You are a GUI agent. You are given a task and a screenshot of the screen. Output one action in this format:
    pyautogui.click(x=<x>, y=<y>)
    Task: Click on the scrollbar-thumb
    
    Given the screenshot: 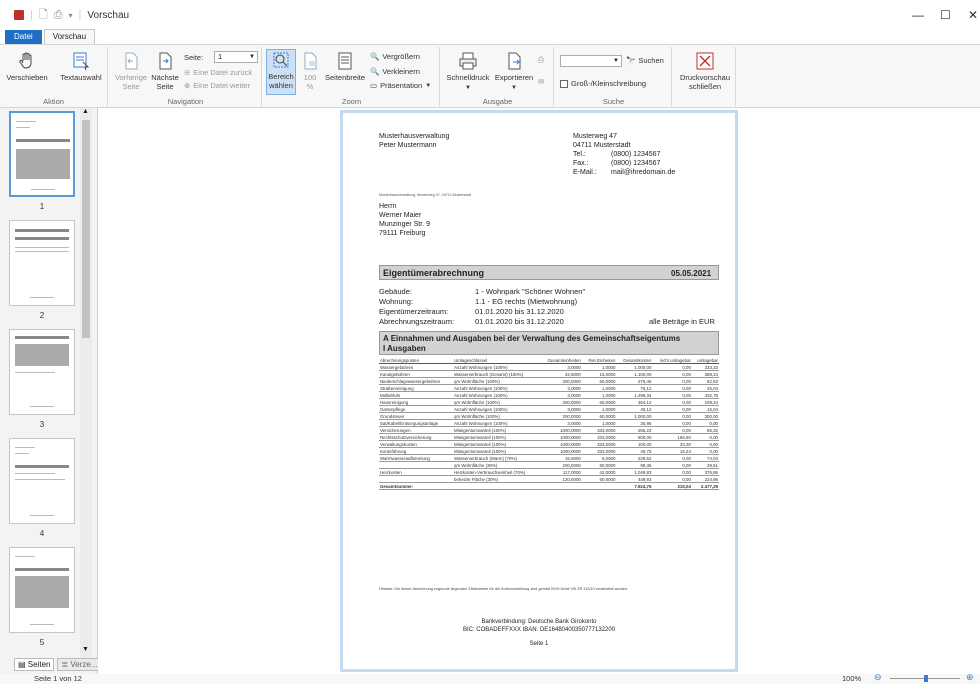 What is the action you would take?
    pyautogui.click(x=86, y=229)
    